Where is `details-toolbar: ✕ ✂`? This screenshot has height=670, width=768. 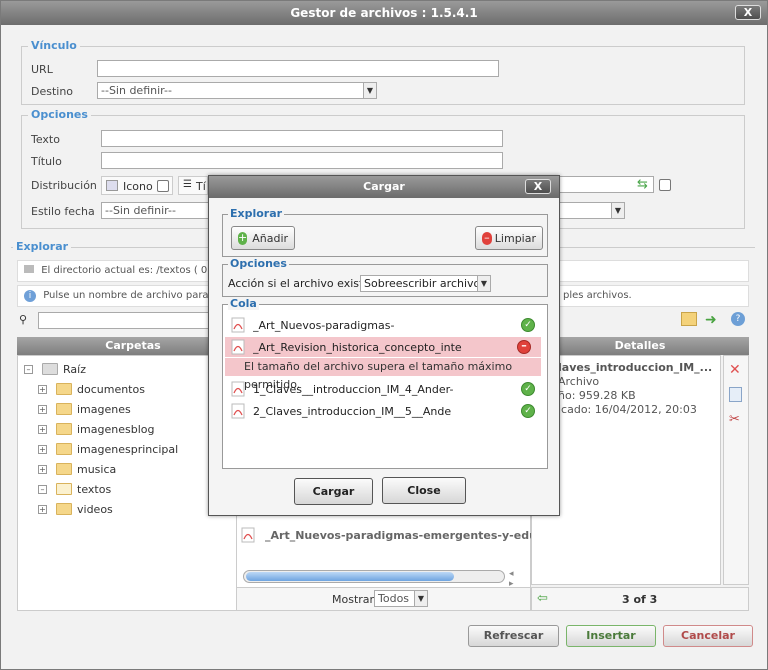 details-toolbar: ✕ ✂ is located at coordinates (736, 470).